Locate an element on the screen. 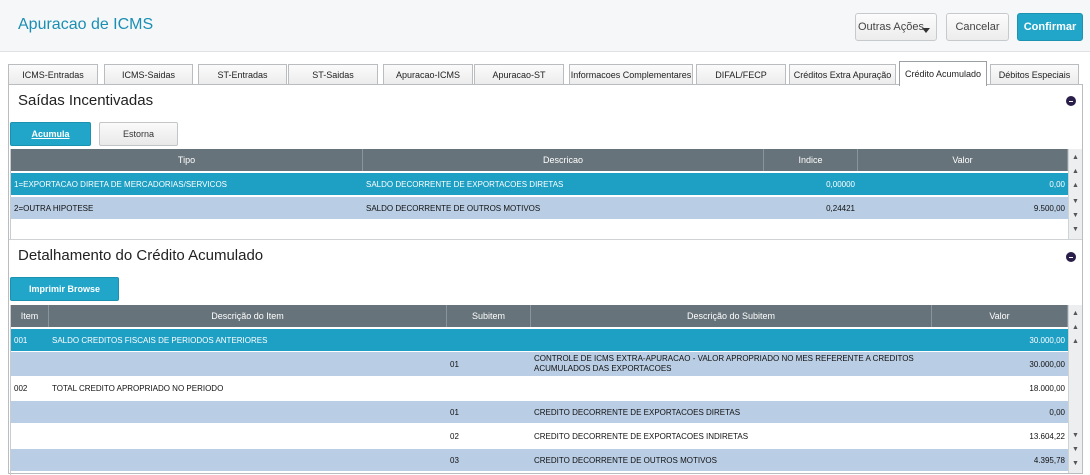 The width and height of the screenshot is (1090, 475). cell-valor: 18.000,00 is located at coordinates (1047, 388).